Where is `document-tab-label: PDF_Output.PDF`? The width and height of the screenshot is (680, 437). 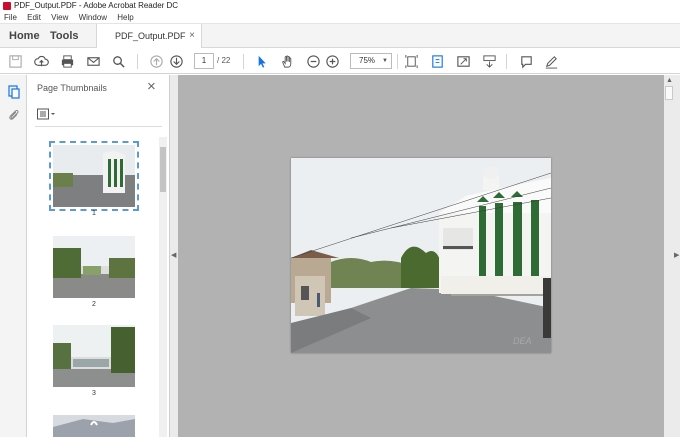
document-tab-label: PDF_Output.PDF is located at coordinates (150, 36).